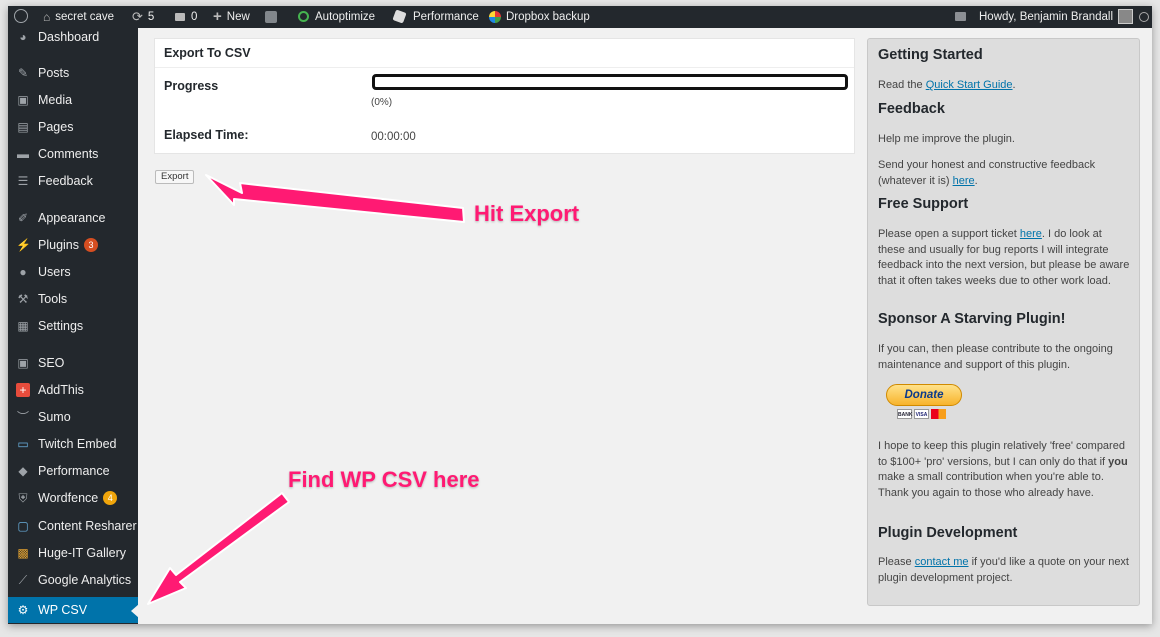  Describe the element at coordinates (393, 137) in the screenshot. I see `elapsed-time-value: 00:00:00` at that location.